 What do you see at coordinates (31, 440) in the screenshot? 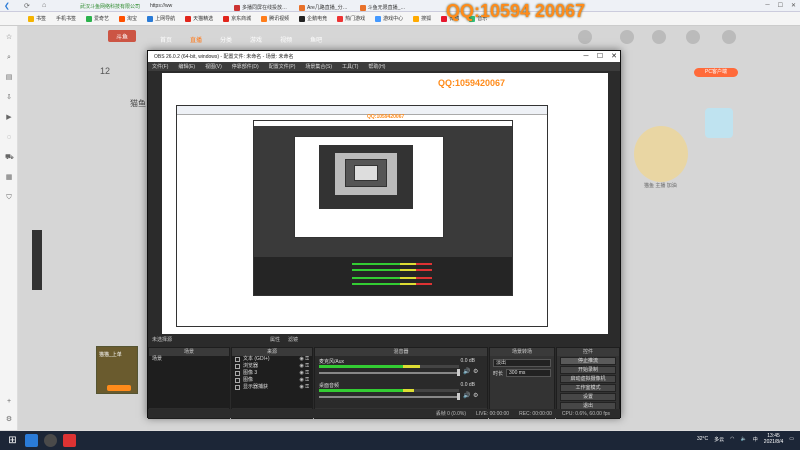
I see `browser-taskbar-icon` at bounding box center [31, 440].